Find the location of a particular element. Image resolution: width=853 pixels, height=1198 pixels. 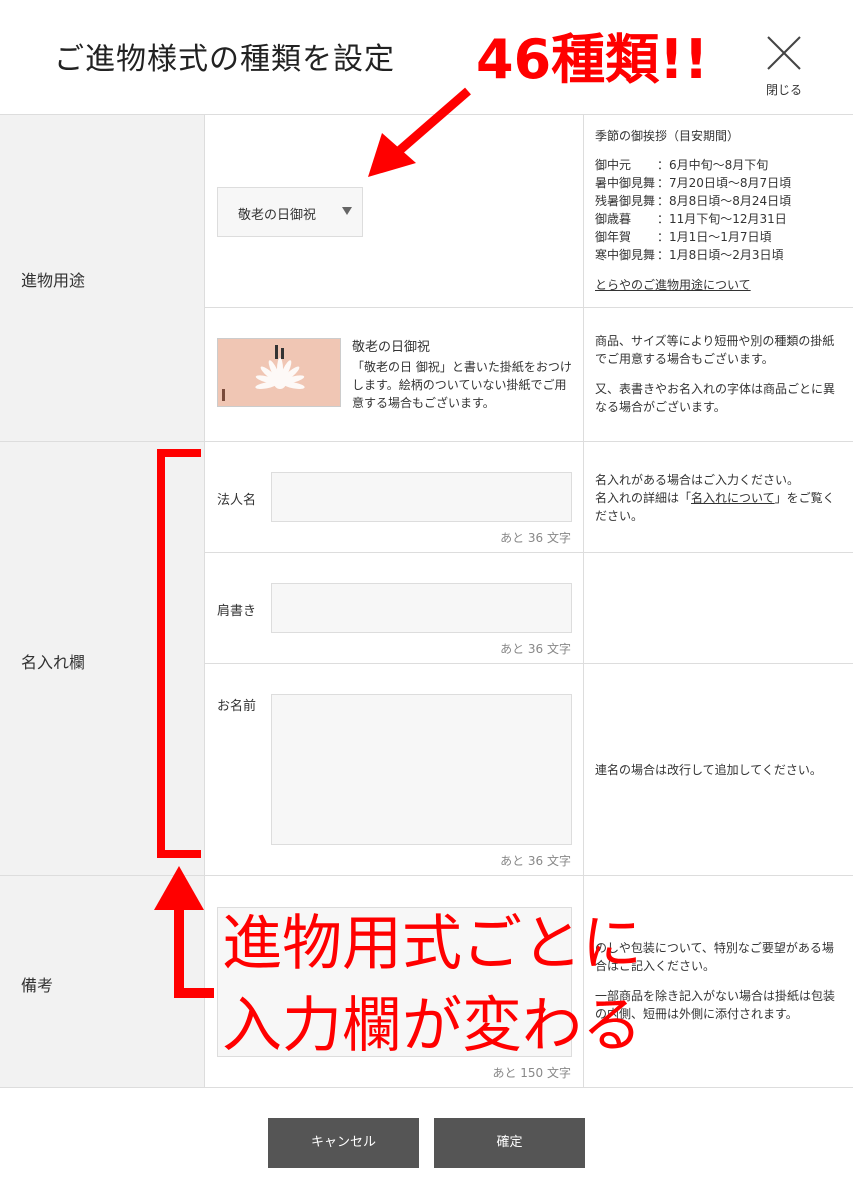

annotation-line-1: 進物用式ごとに is located at coordinates (432, 944).